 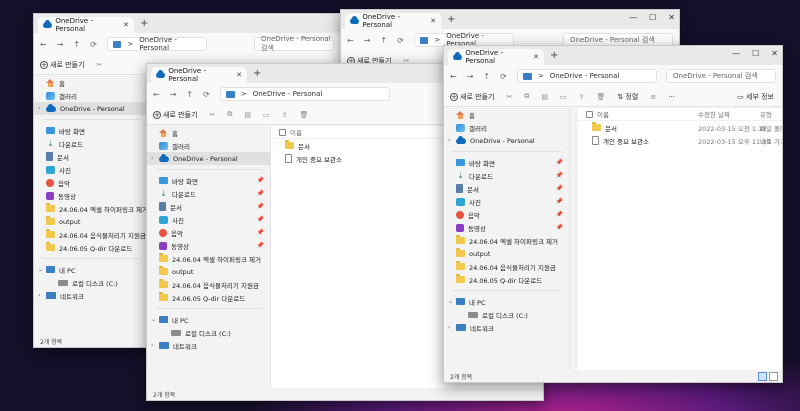 I want to click on sidebar-item-desktop: 바탕 화면, so click(x=91, y=130).